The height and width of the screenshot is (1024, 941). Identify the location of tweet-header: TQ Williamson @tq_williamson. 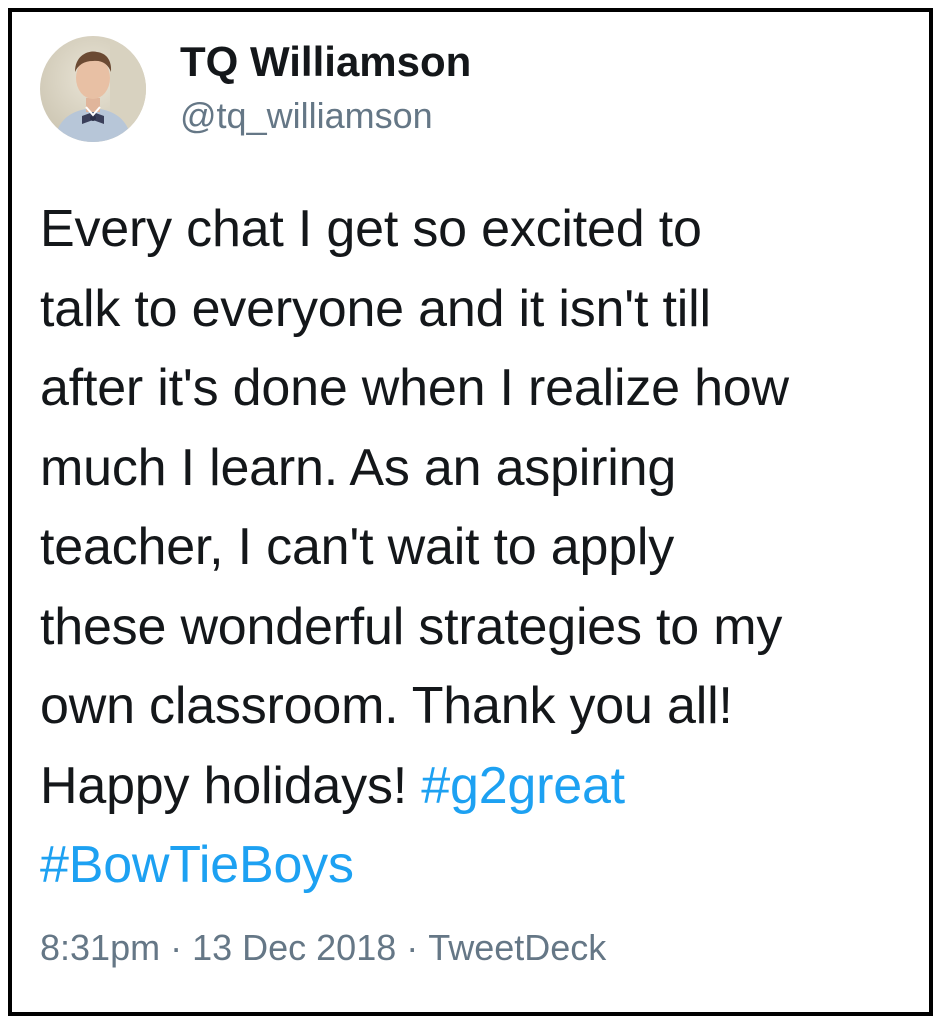
(255, 89).